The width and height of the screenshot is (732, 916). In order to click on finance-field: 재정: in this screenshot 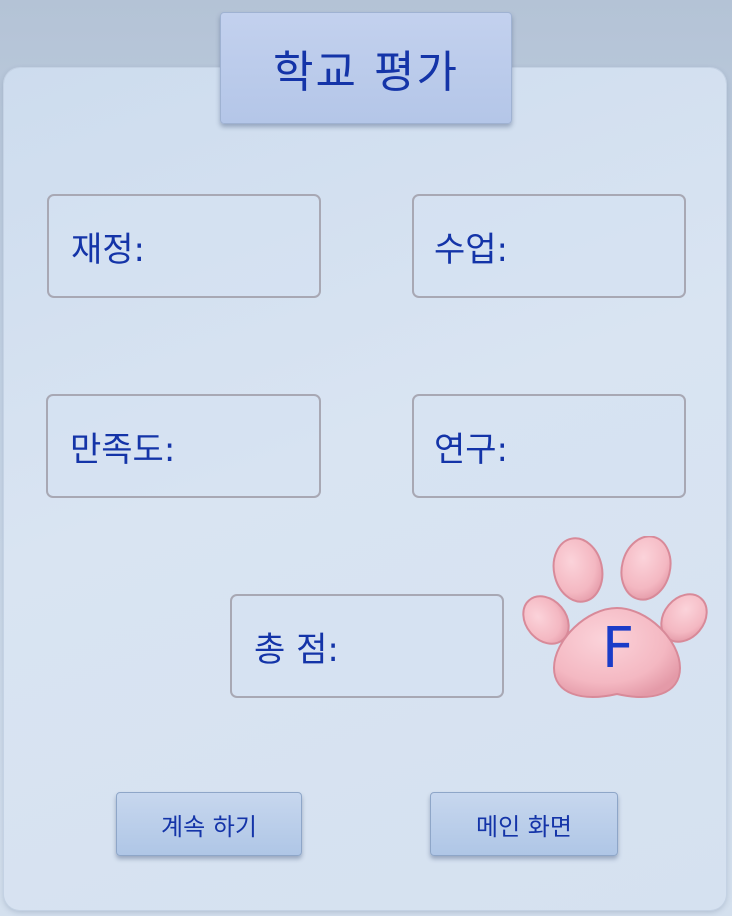, I will do `click(184, 246)`.